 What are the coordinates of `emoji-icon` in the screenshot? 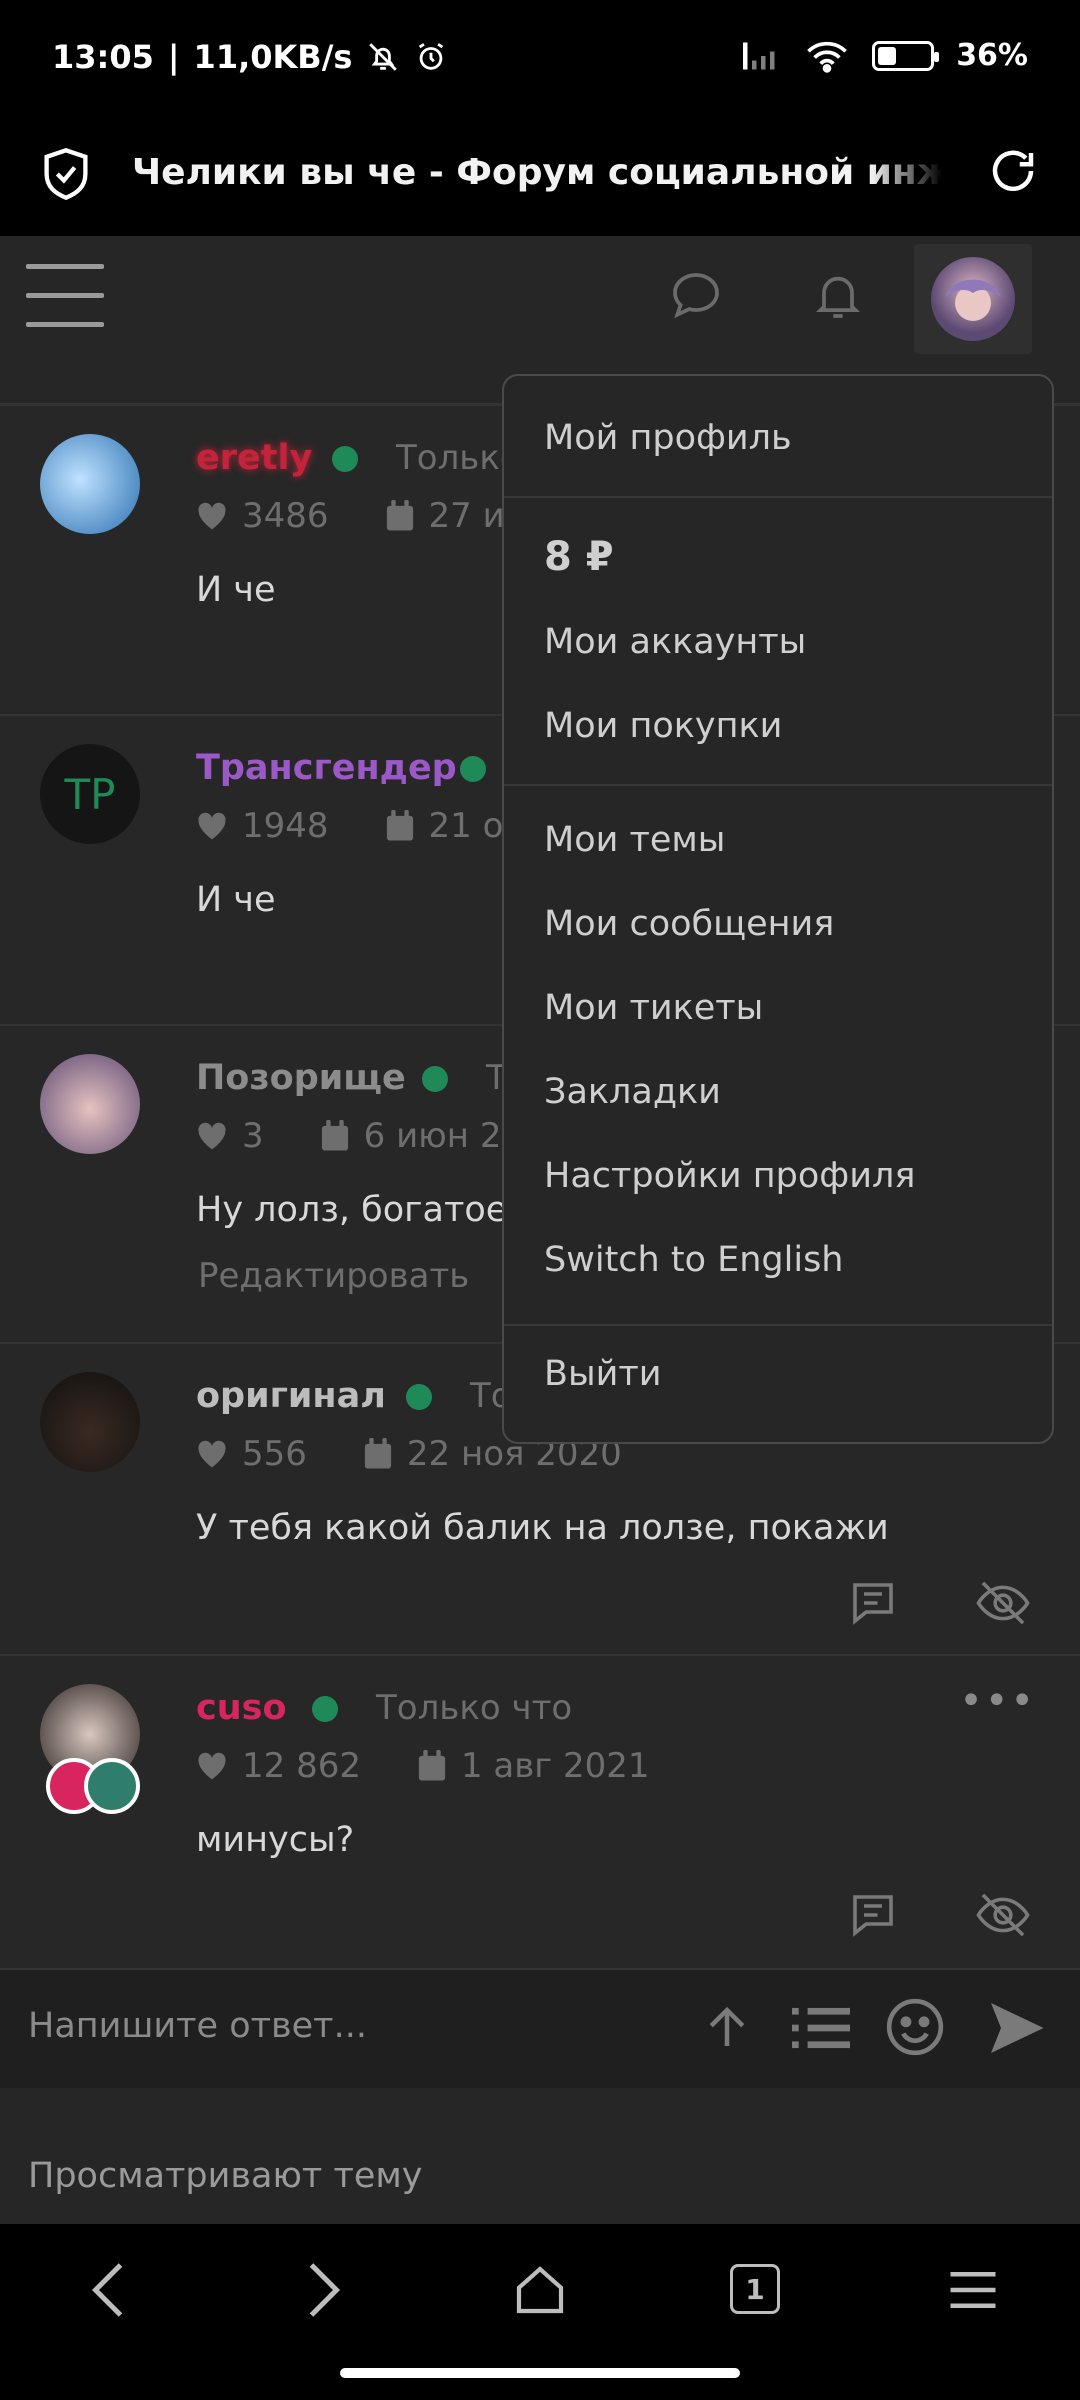 It's located at (915, 2027).